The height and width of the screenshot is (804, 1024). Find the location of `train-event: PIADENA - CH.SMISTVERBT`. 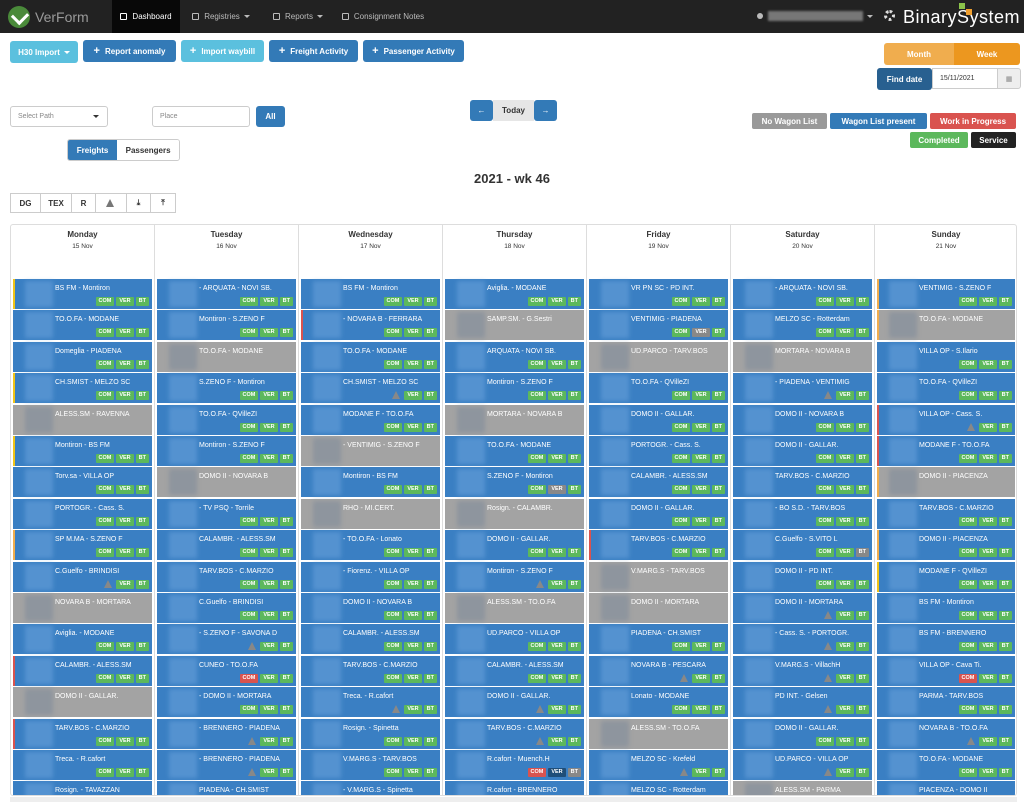

train-event: PIADENA - CH.SMISTVERBT is located at coordinates (226, 788).